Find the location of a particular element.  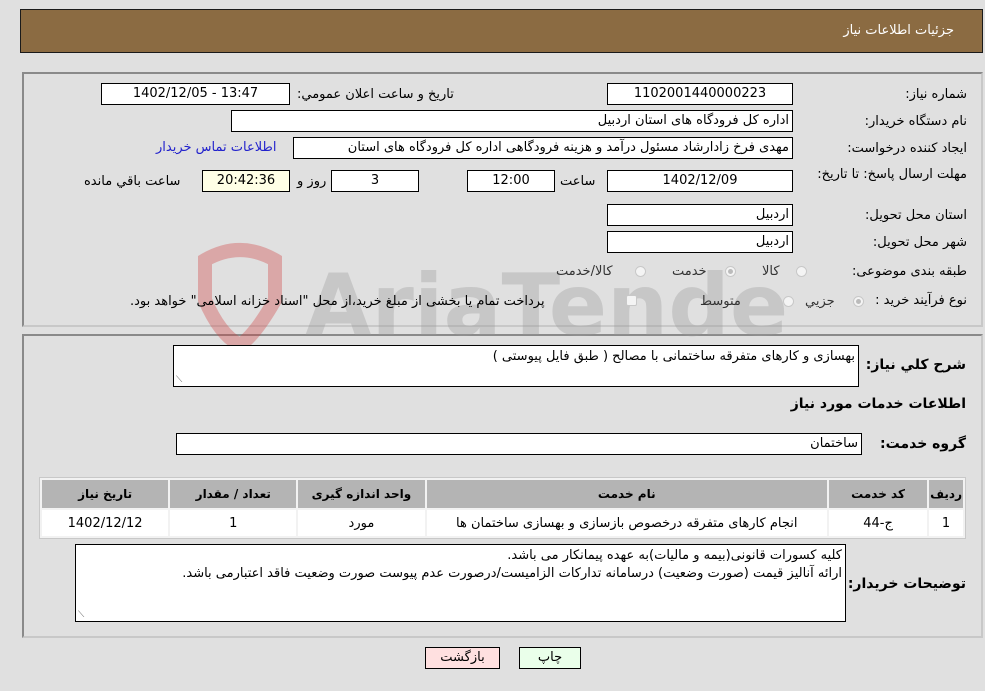

city-label: شهر محل تحويل: is located at coordinates (919, 242).